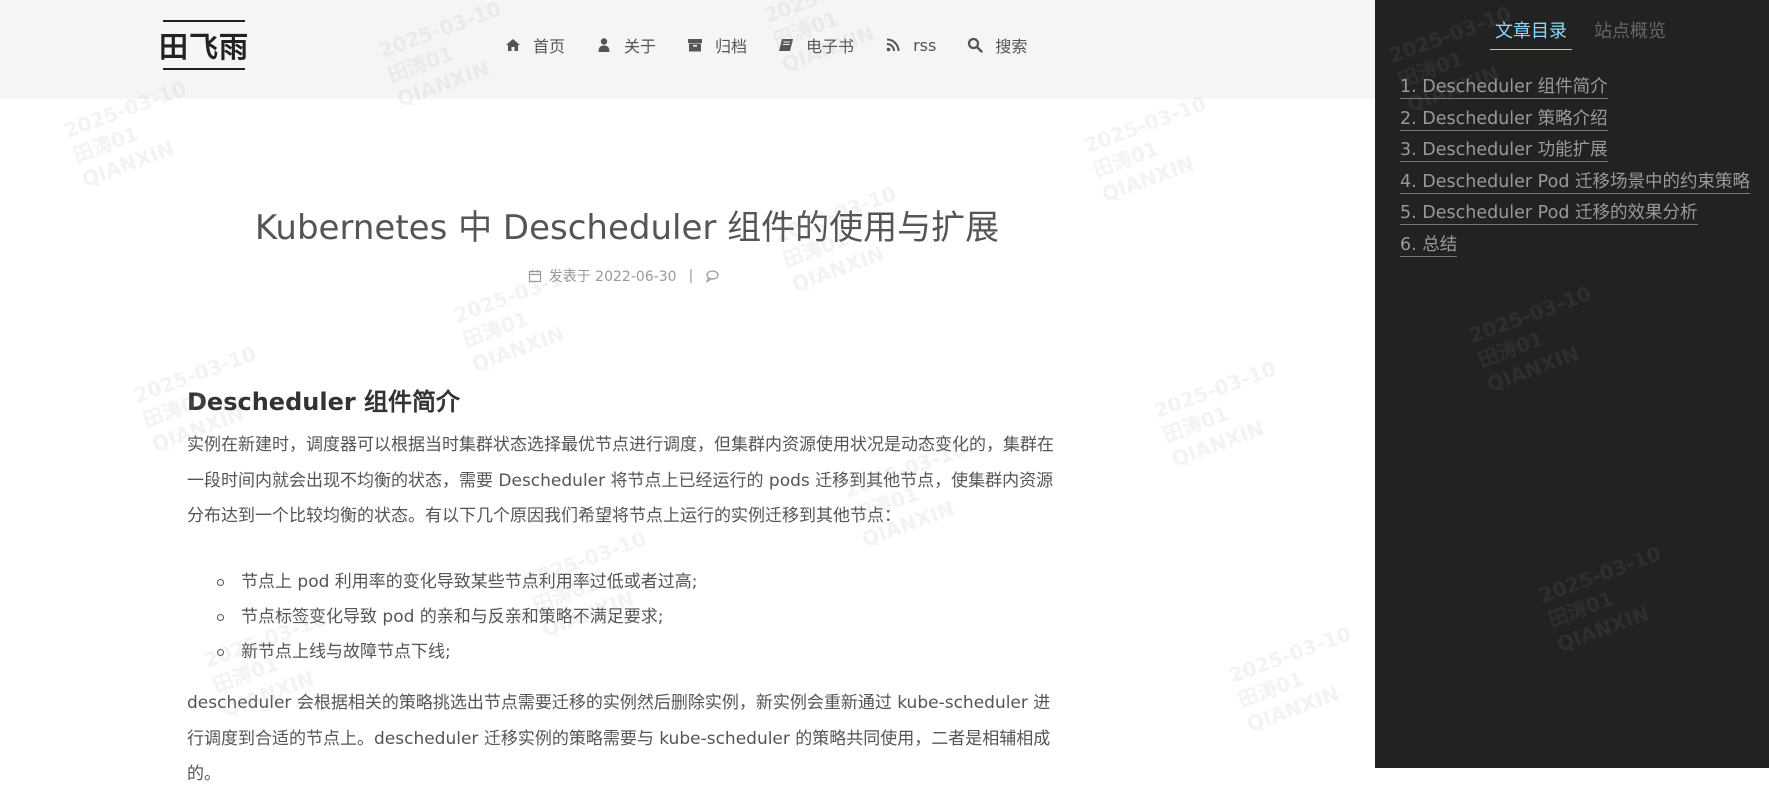 The width and height of the screenshot is (1769, 793). I want to click on archive-icon, so click(695, 45).